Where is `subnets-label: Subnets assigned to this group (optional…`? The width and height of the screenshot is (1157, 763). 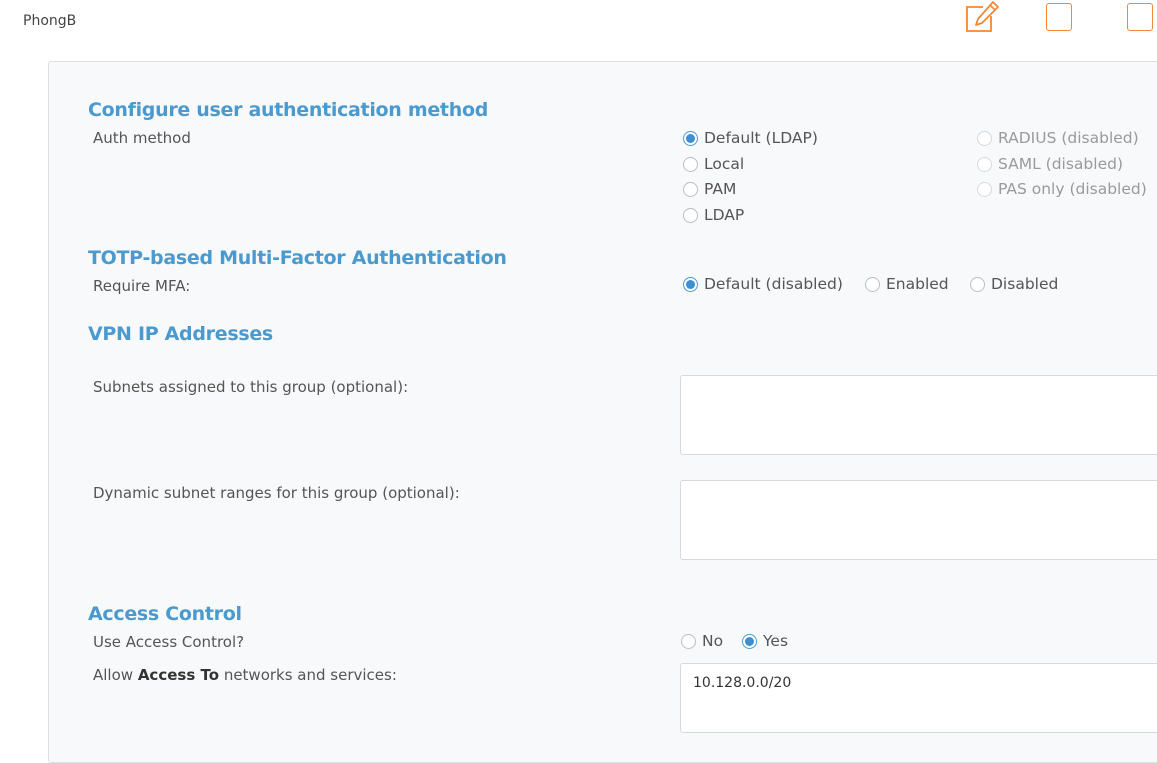
subnets-label: Subnets assigned to this group (optional… is located at coordinates (251, 387).